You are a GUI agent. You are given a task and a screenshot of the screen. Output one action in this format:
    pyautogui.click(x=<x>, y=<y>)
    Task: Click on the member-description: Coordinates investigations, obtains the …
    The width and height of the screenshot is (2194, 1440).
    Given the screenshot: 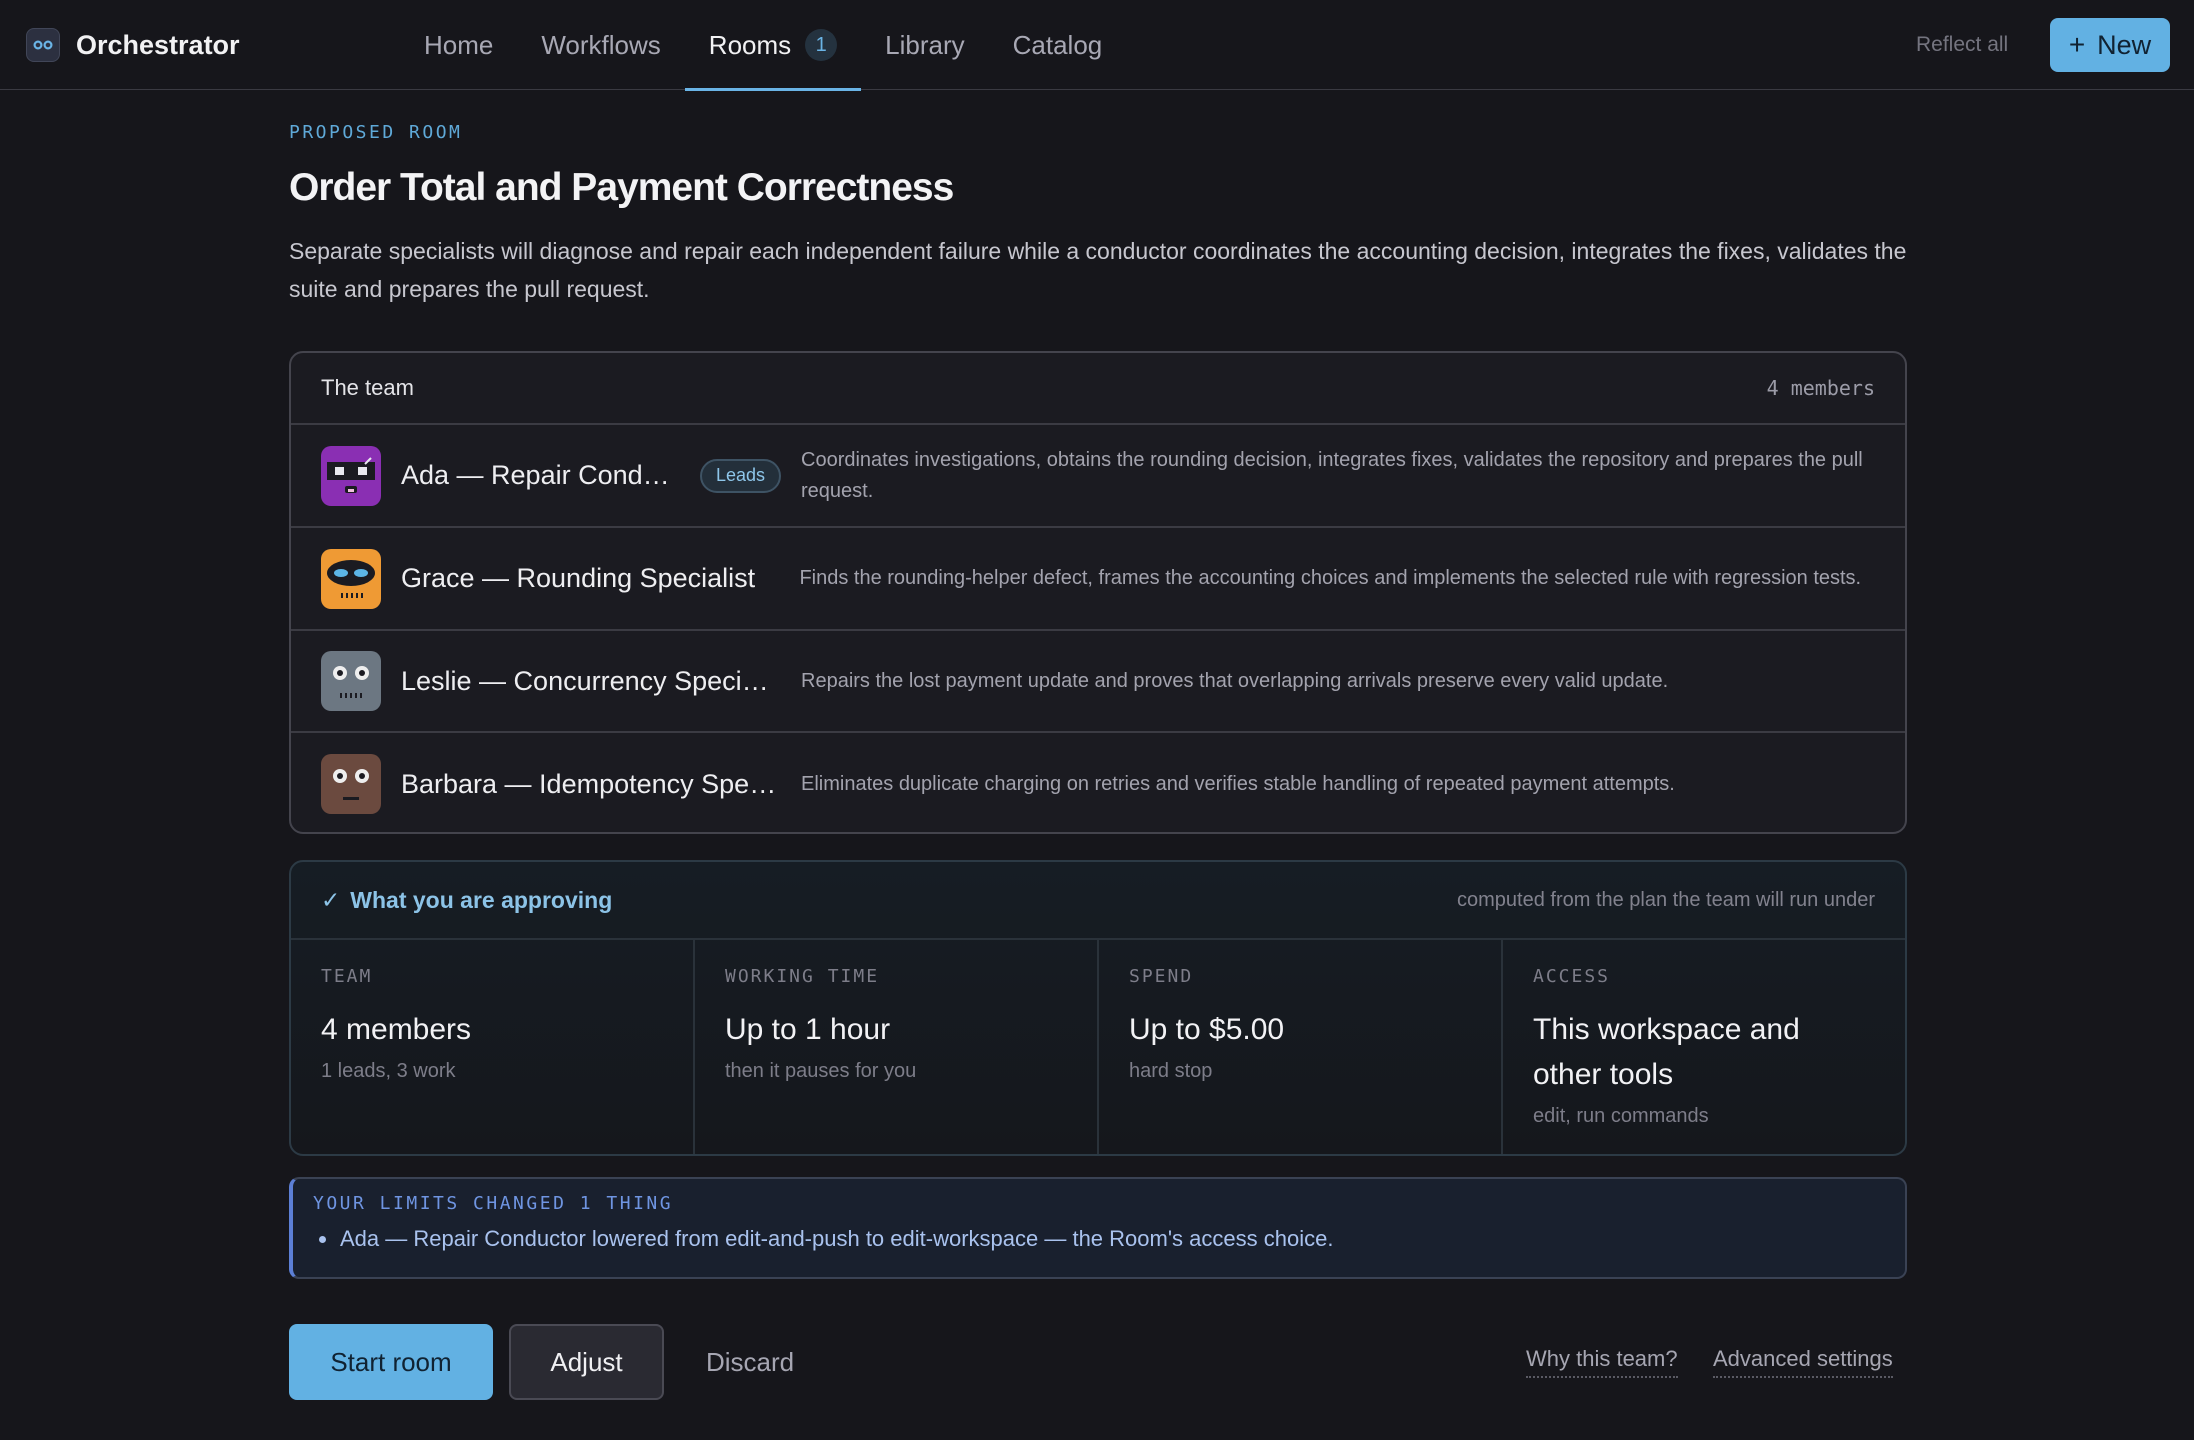 What is the action you would take?
    pyautogui.click(x=1332, y=475)
    